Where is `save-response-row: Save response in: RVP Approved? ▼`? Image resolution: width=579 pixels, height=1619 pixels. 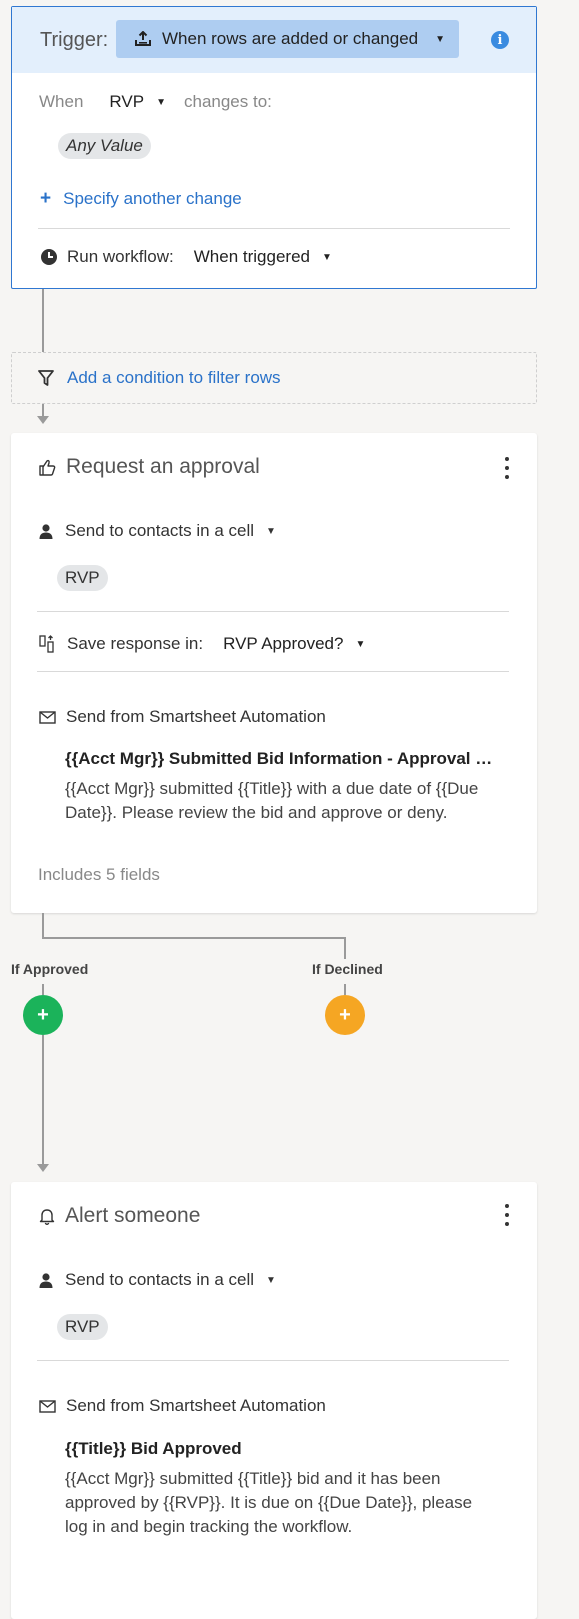 save-response-row: Save response in: RVP Approved? ▼ is located at coordinates (202, 644).